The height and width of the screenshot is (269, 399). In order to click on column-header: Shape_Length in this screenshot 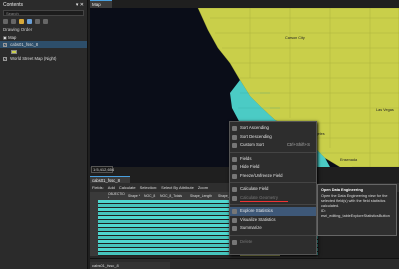, I will do `click(202, 196)`.